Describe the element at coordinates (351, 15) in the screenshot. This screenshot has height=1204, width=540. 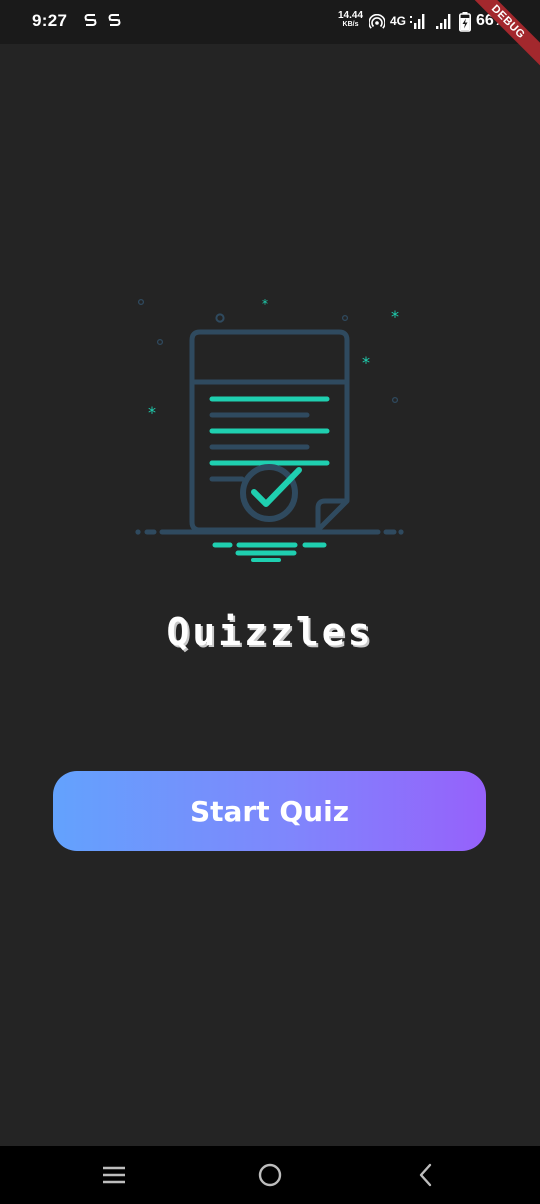
I see `network-speed-value: 14.44` at that location.